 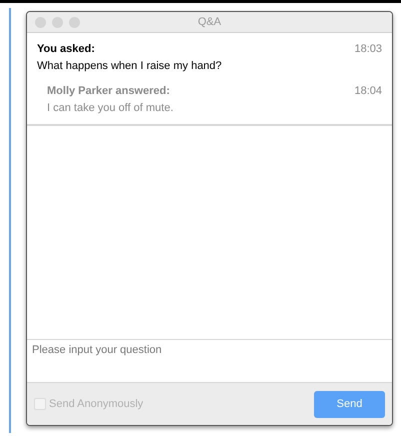 What do you see at coordinates (66, 49) in the screenshot?
I see `message-heading: You asked:` at bounding box center [66, 49].